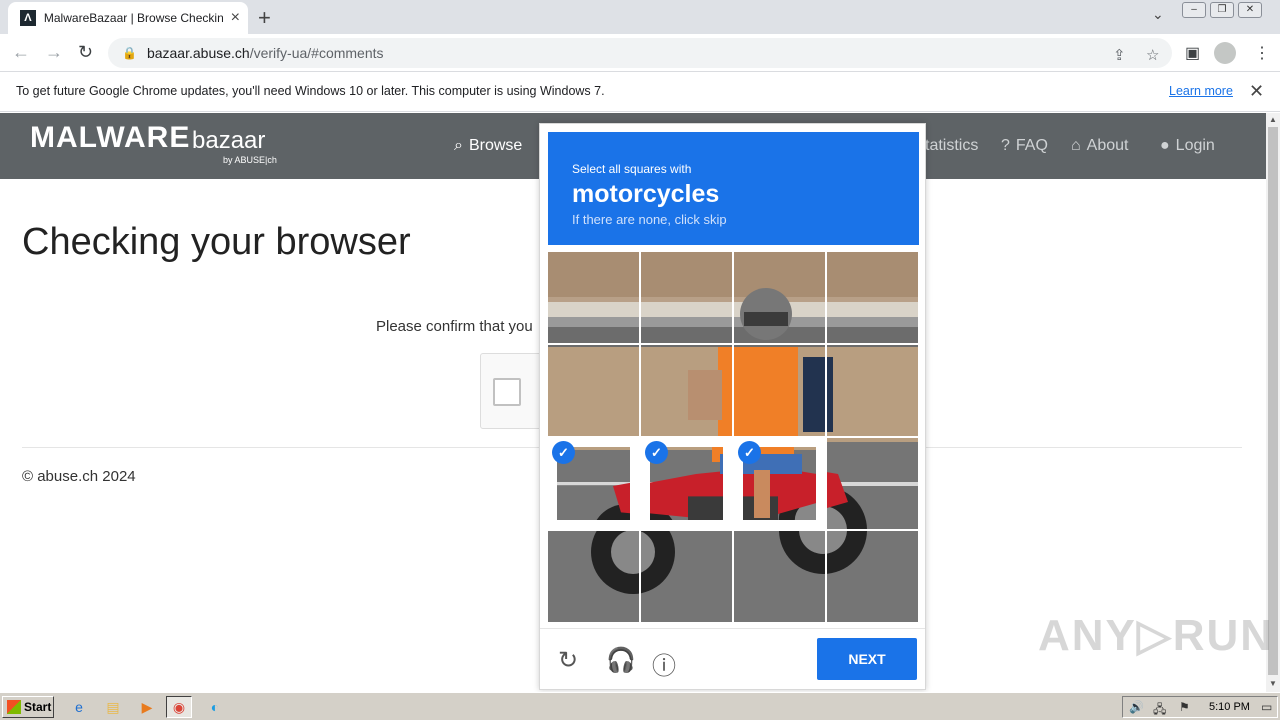 The width and height of the screenshot is (1280, 721). I want to click on url-path: /verify-ua/#comments, so click(316, 53).